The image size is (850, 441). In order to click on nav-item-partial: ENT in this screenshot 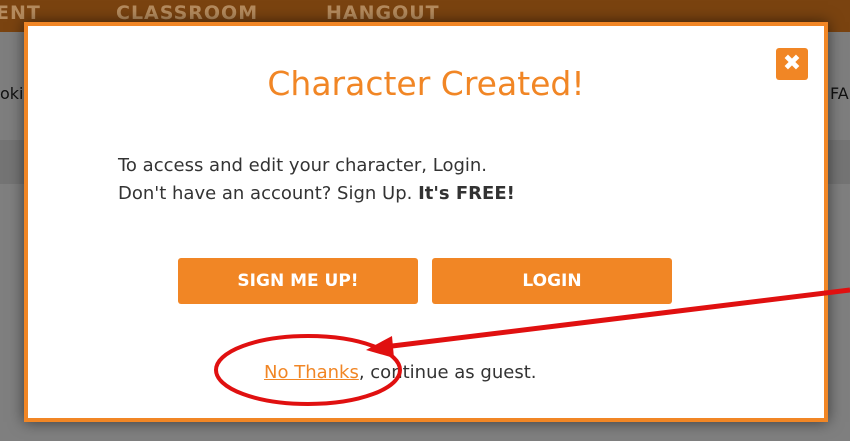, I will do `click(20, 13)`.